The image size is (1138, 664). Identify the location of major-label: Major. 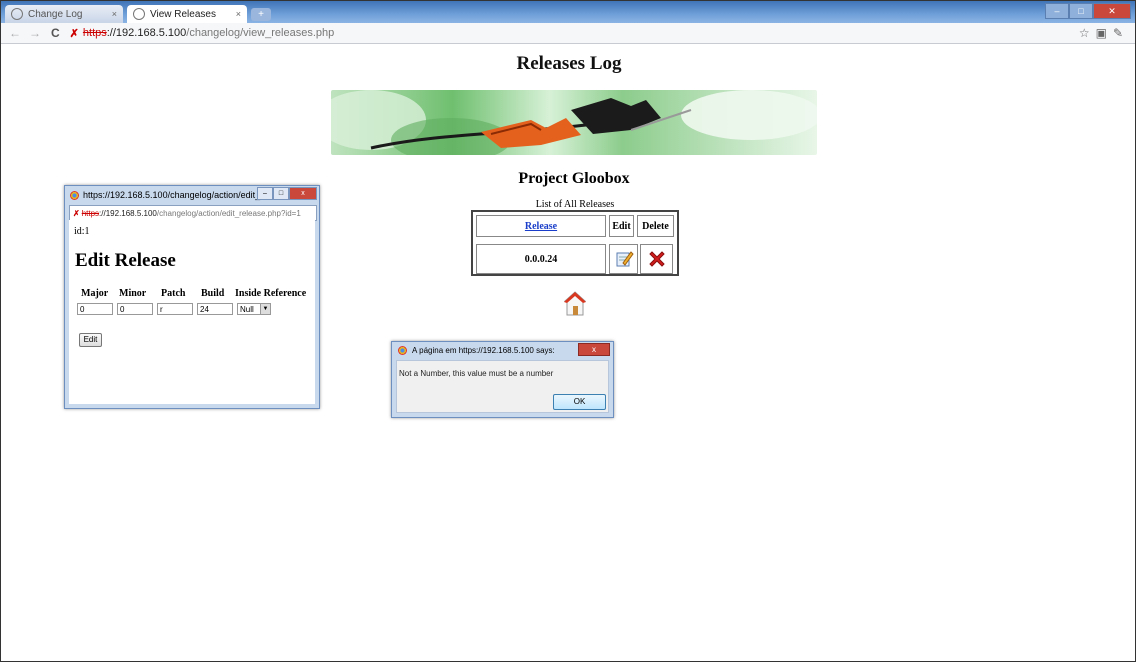
(95, 293).